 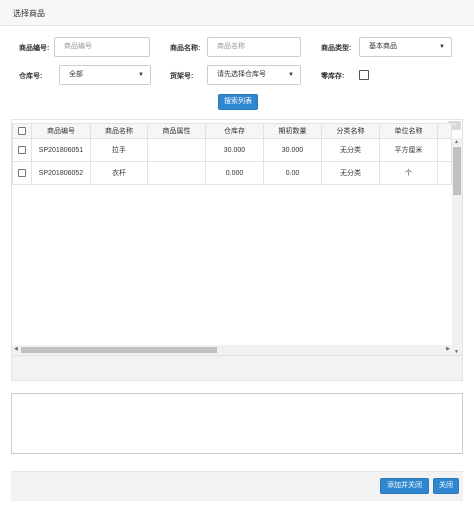 What do you see at coordinates (292, 131) in the screenshot?
I see `column-header: 期初数量` at bounding box center [292, 131].